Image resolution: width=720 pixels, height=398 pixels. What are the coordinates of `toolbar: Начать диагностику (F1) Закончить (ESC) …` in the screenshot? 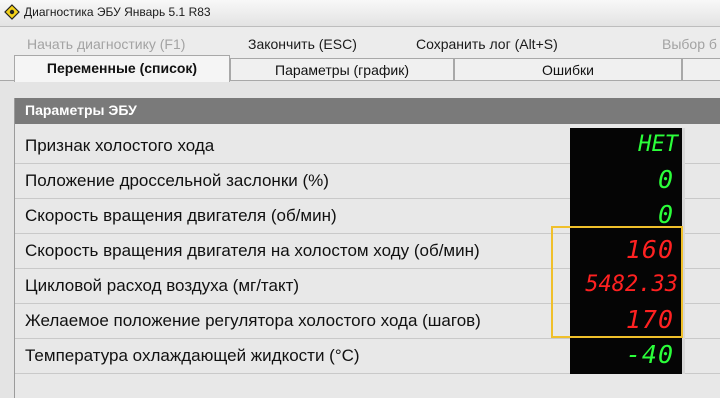 It's located at (360, 42).